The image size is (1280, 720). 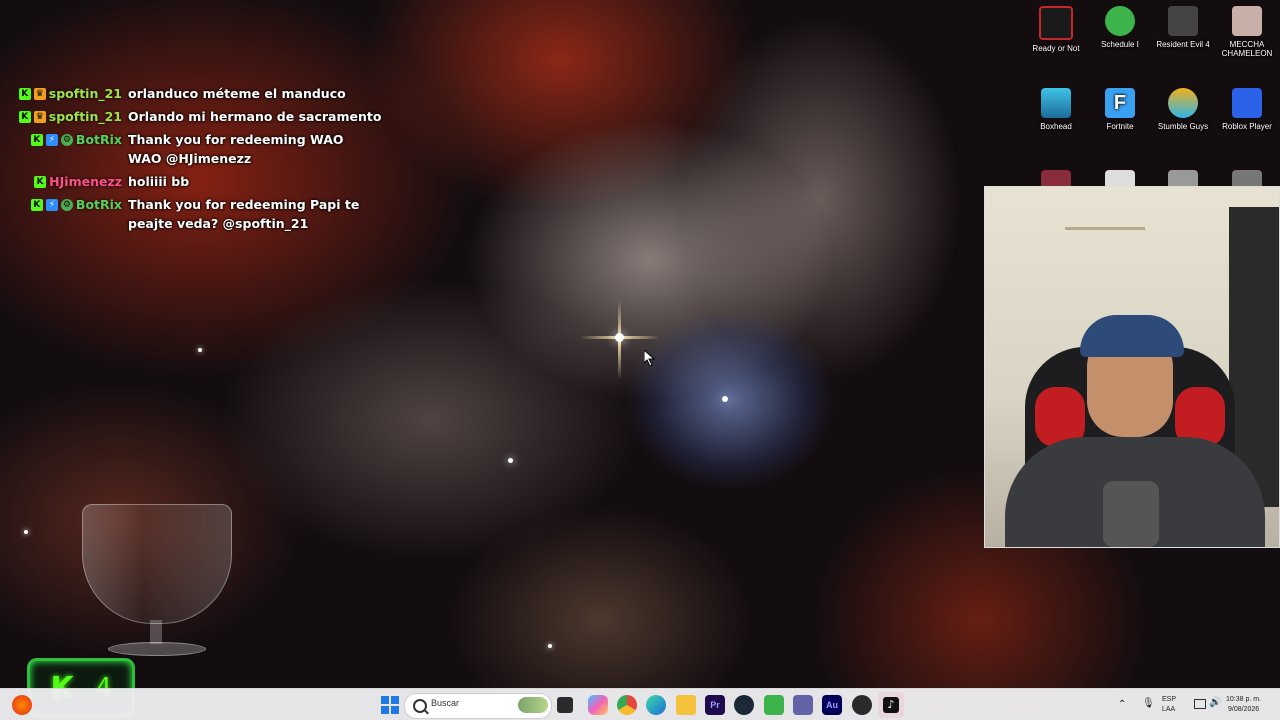 I want to click on ready-or-not-icon, so click(x=1056, y=23).